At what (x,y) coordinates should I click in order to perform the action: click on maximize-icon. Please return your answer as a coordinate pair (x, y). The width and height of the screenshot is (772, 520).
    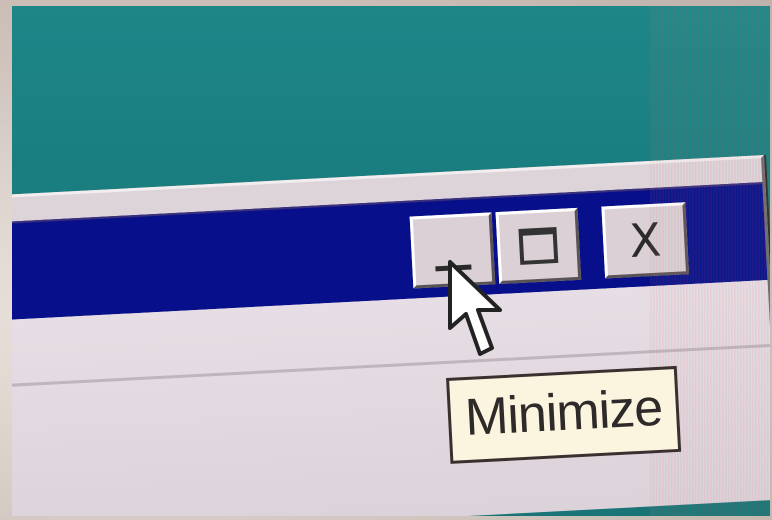
    Looking at the image, I should click on (538, 245).